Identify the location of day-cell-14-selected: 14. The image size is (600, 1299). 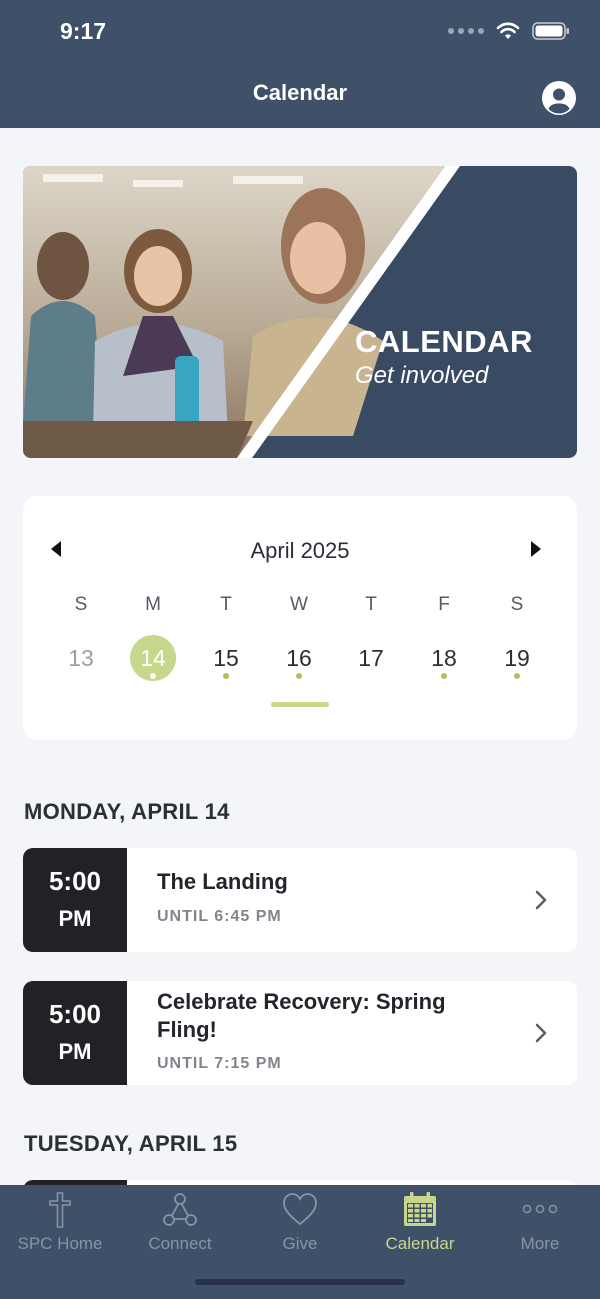
(153, 659).